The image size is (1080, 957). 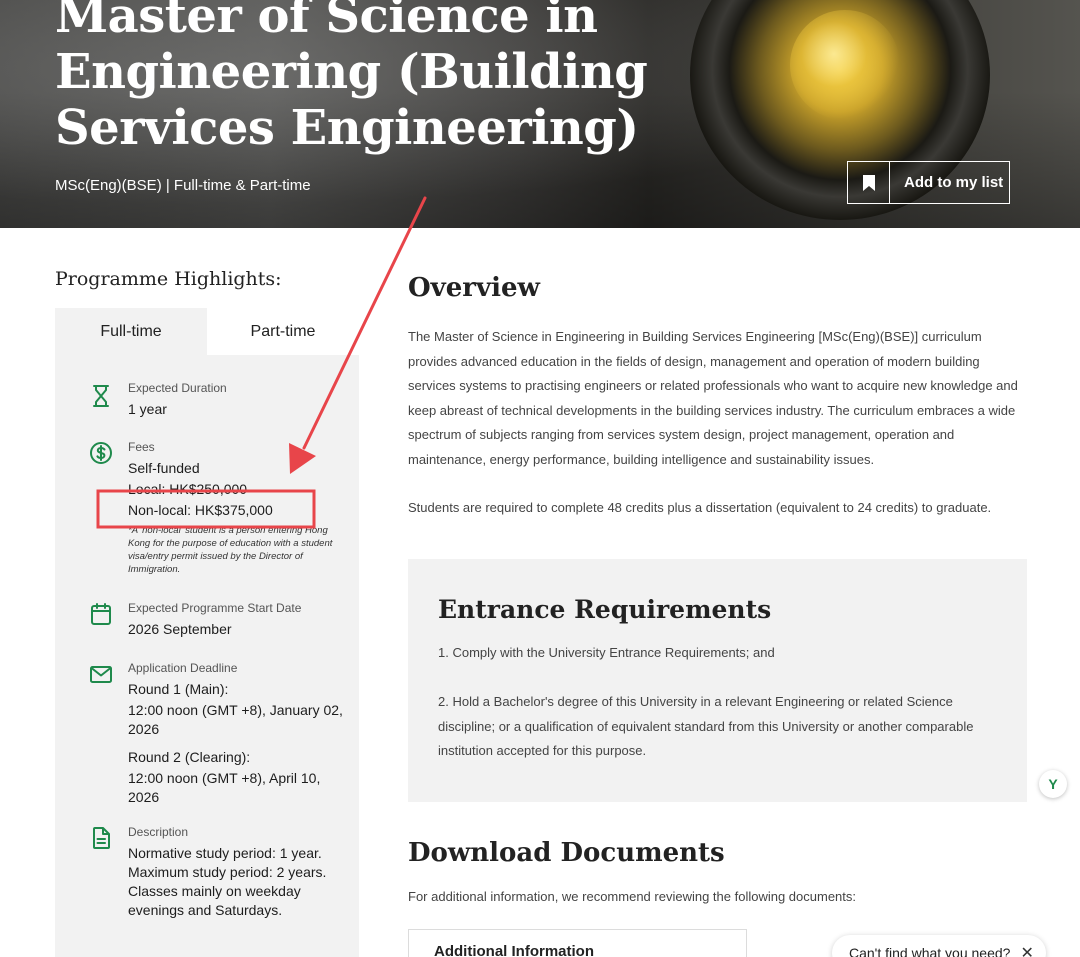 I want to click on additional-information-title: Additional Information, so click(x=514, y=950).